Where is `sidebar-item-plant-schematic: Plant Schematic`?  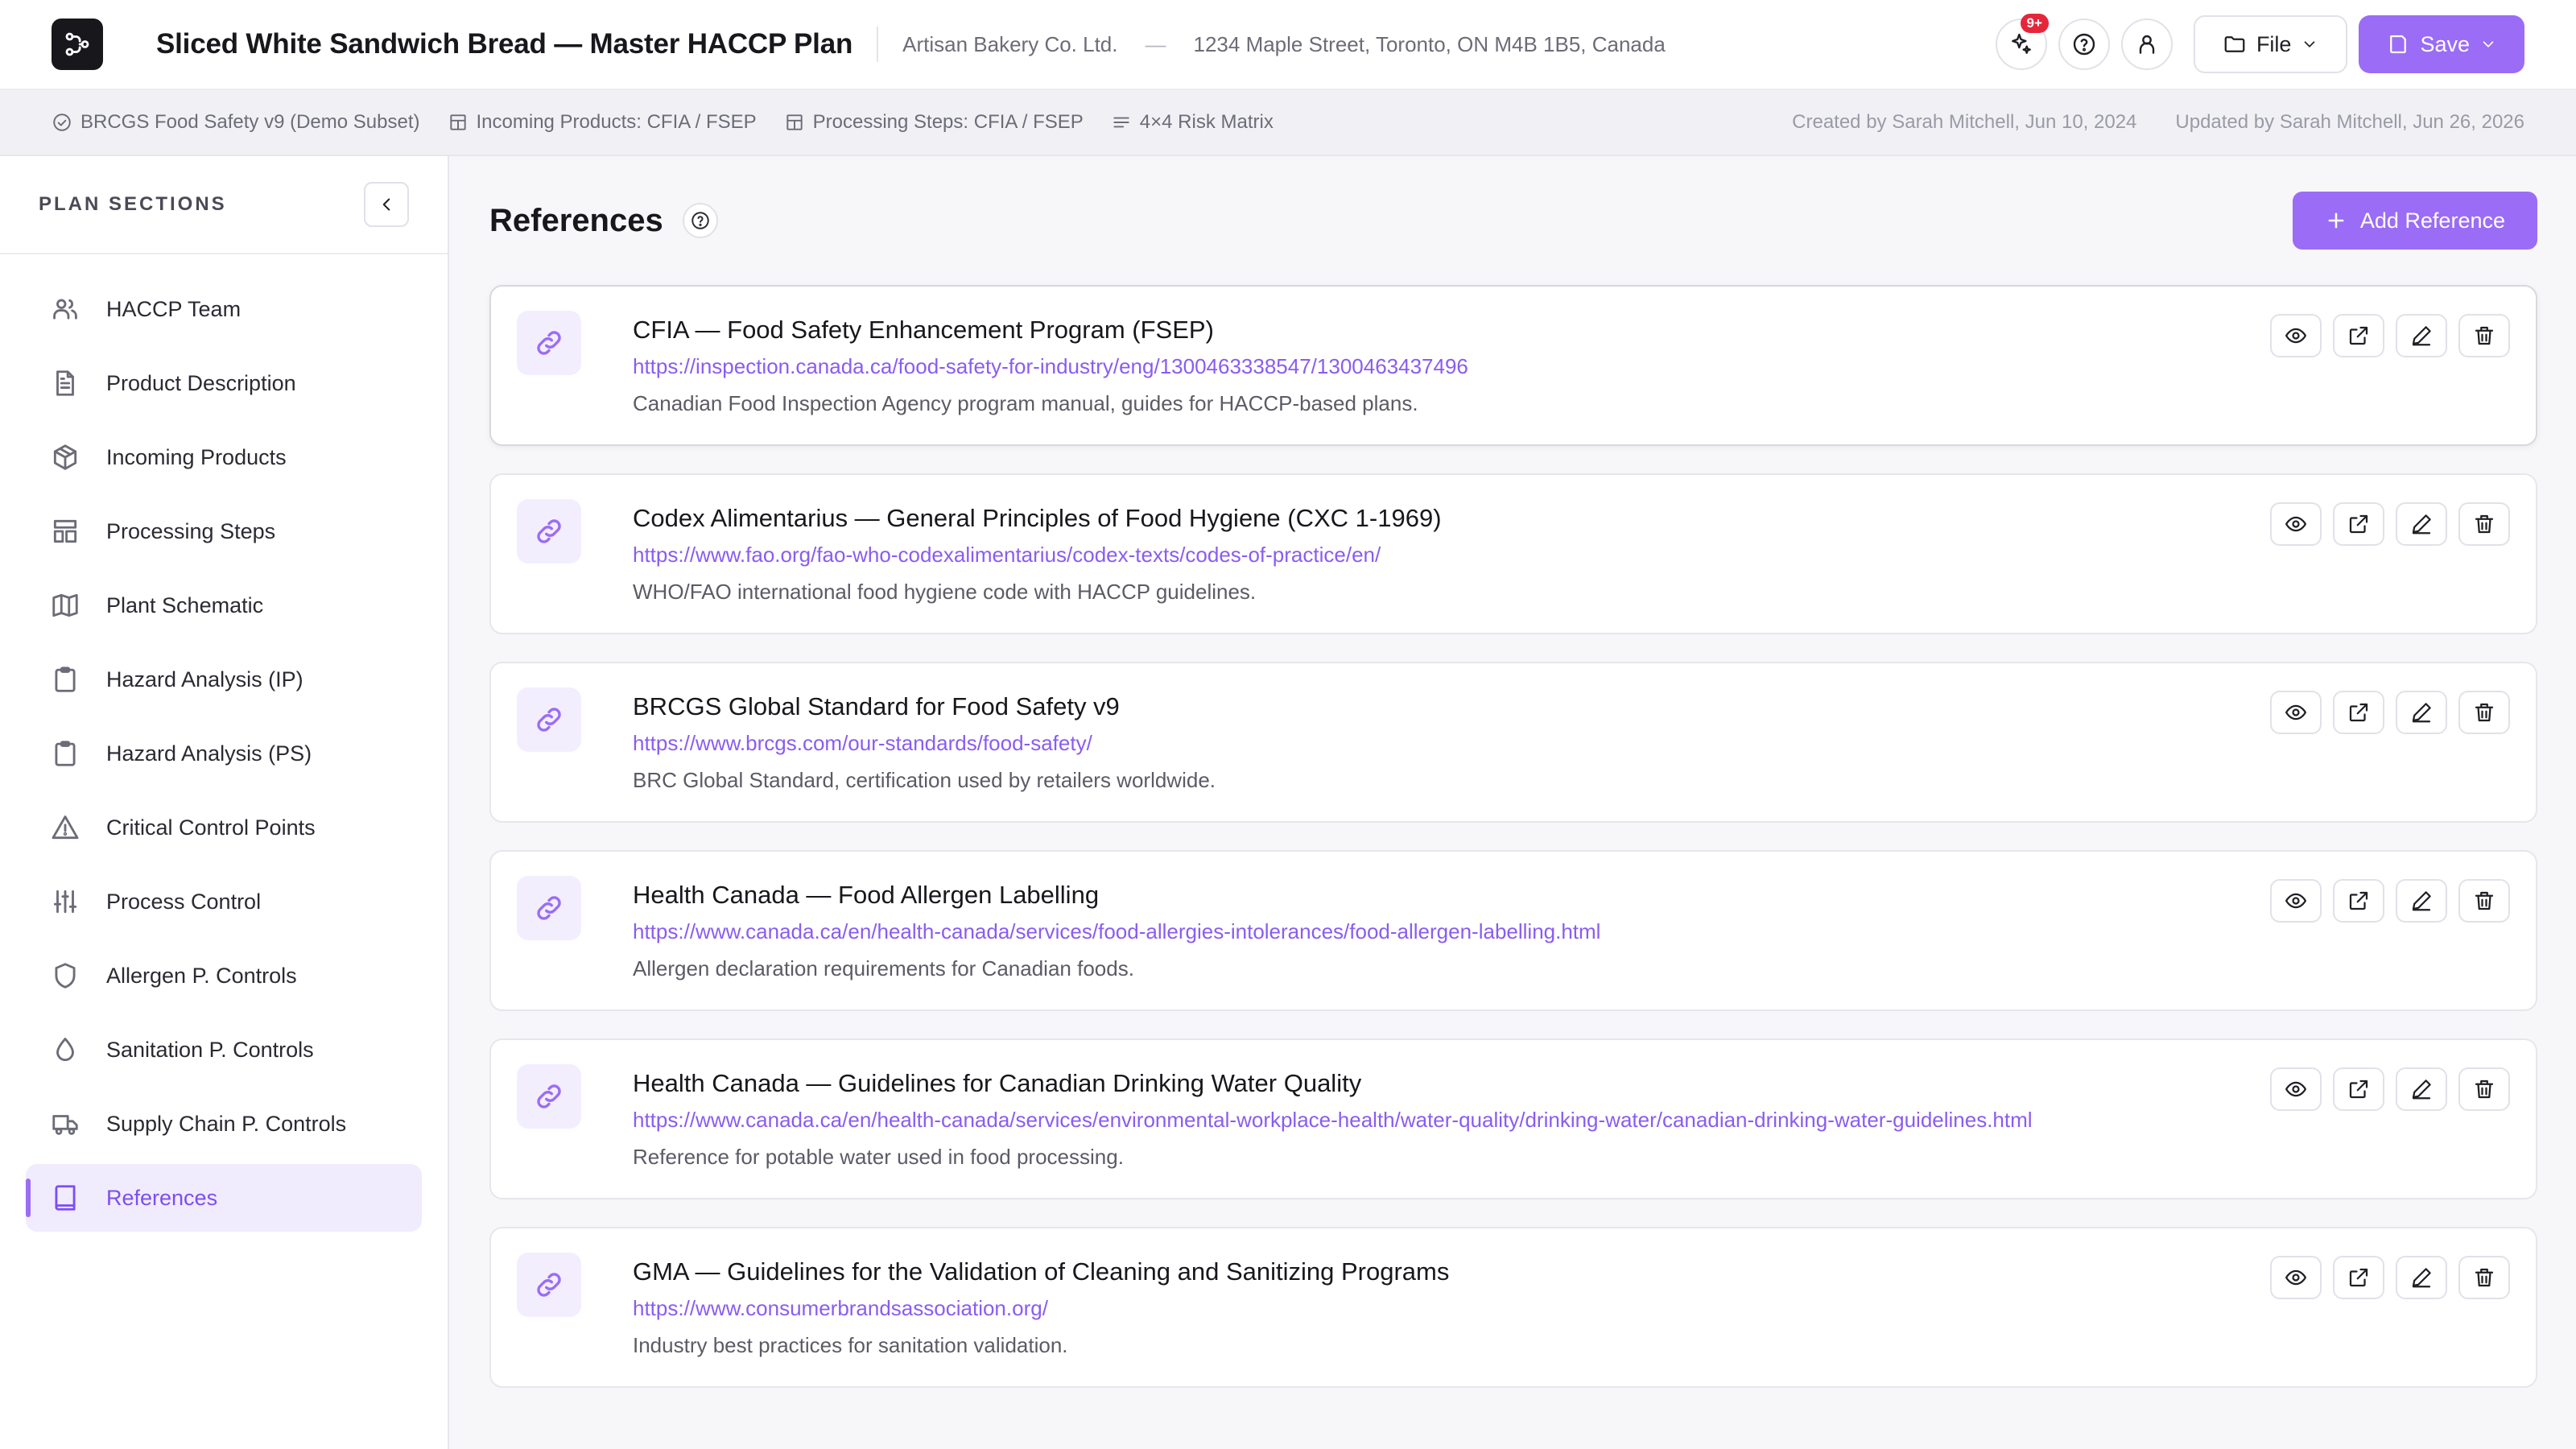
sidebar-item-plant-schematic: Plant Schematic is located at coordinates (224, 605).